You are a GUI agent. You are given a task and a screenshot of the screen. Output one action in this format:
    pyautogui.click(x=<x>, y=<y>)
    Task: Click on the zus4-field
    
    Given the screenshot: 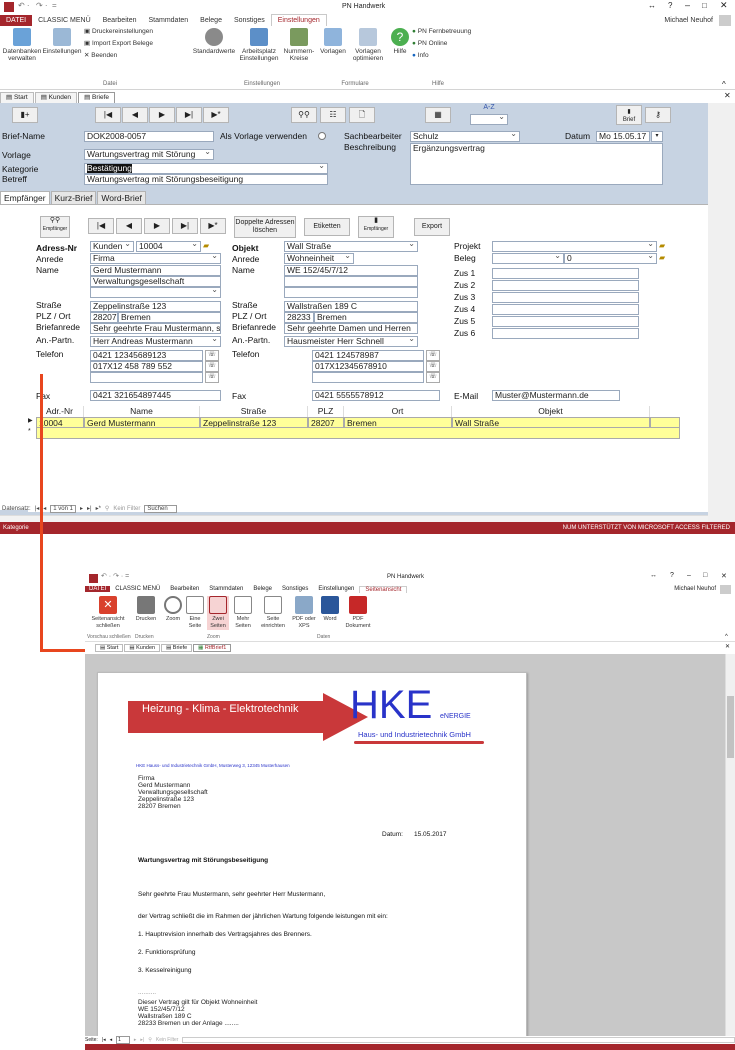 What is the action you would take?
    pyautogui.click(x=565, y=309)
    